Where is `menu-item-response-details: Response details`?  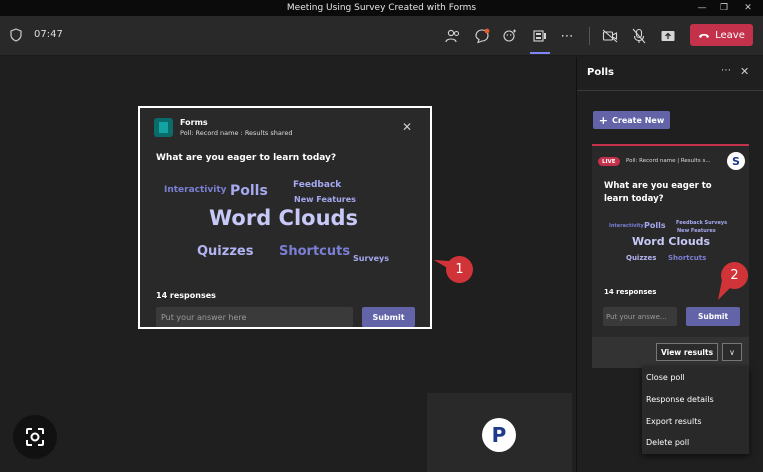 menu-item-response-details: Response details is located at coordinates (680, 399).